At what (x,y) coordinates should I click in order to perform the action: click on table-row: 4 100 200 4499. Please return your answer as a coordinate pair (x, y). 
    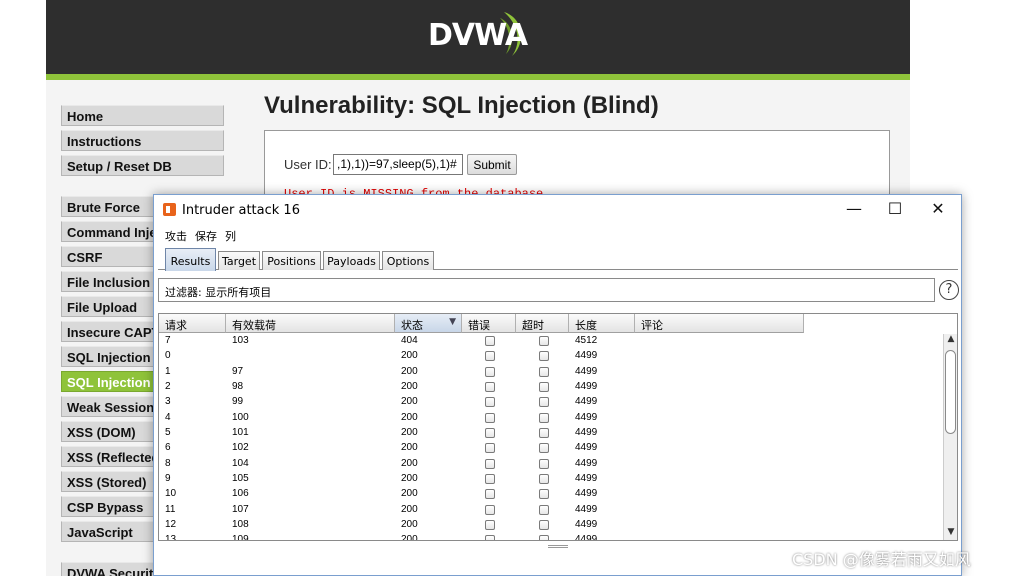
    Looking at the image, I should click on (481, 418).